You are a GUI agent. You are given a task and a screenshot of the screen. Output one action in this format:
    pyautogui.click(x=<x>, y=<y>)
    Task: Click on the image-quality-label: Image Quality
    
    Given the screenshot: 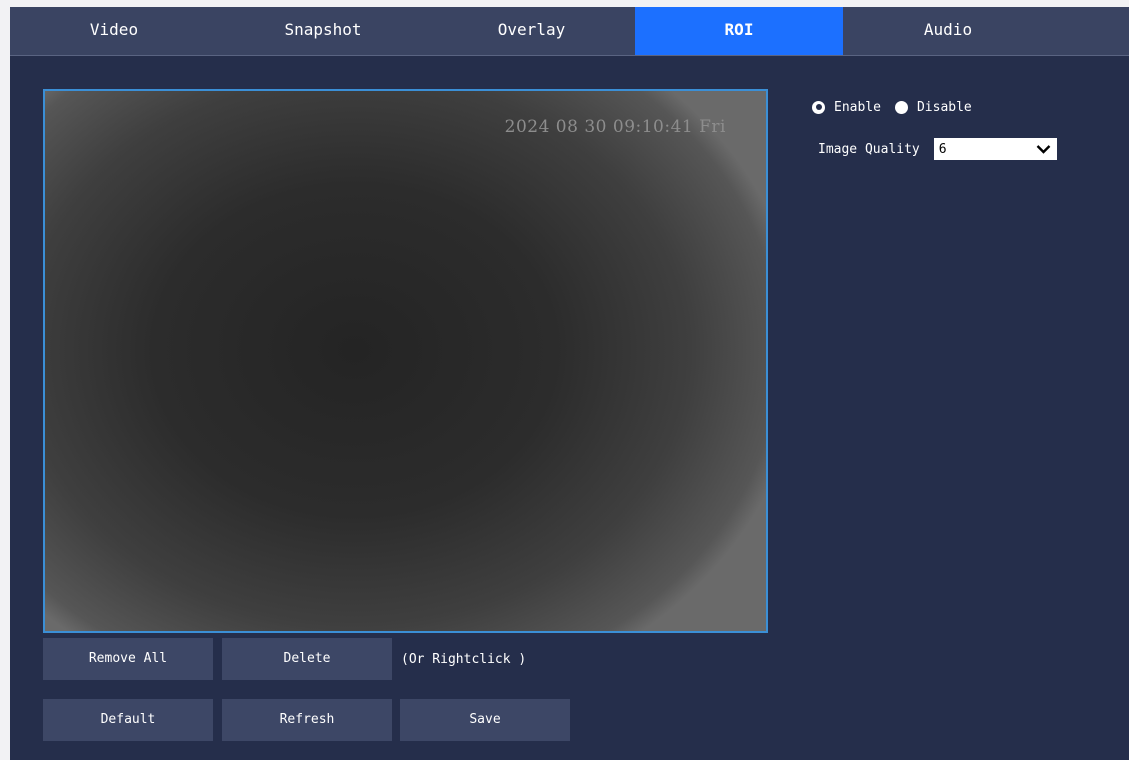 What is the action you would take?
    pyautogui.click(x=869, y=149)
    